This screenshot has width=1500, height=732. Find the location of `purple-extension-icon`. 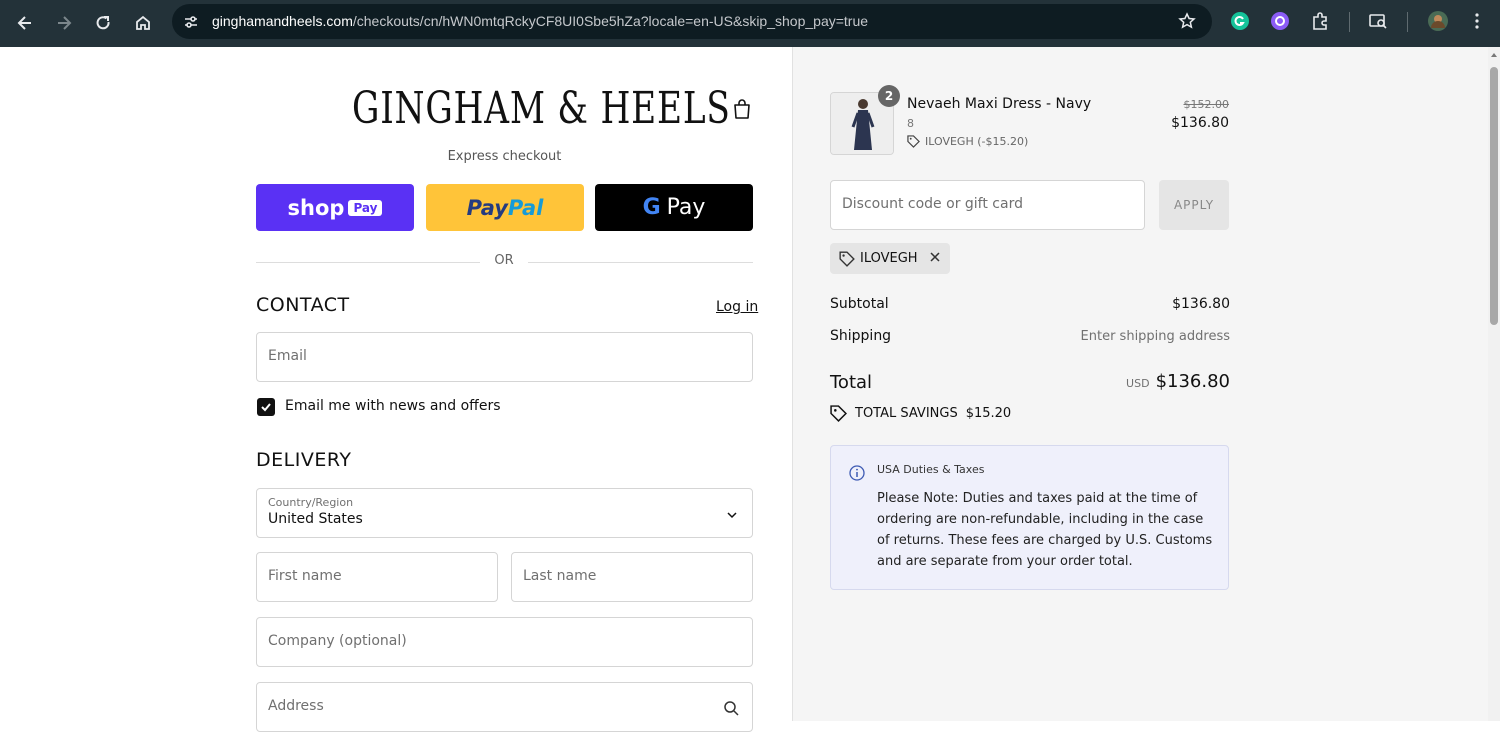

purple-extension-icon is located at coordinates (1280, 21).